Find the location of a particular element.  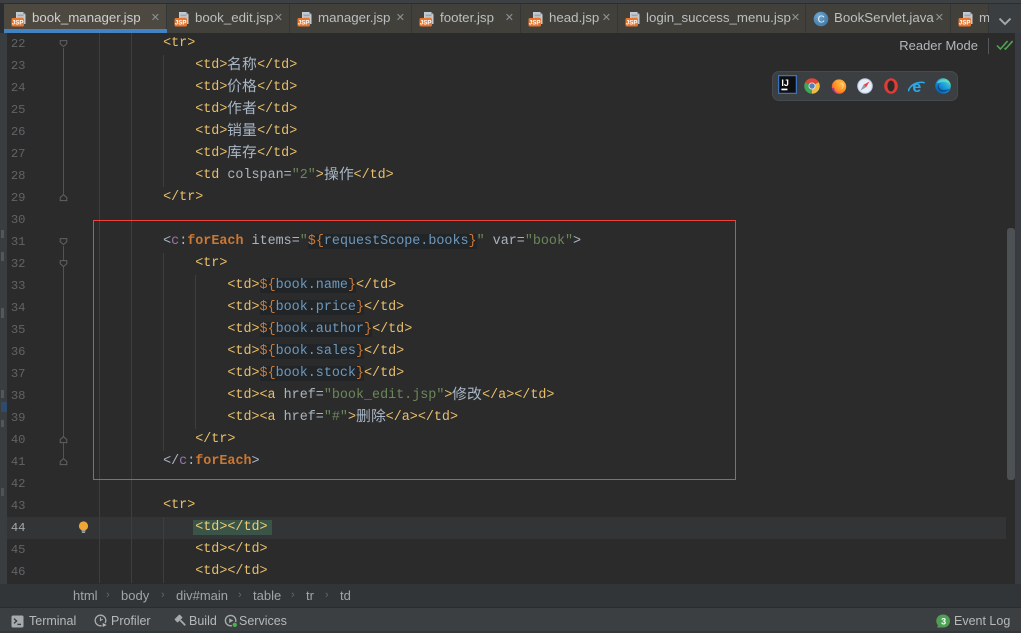

svg-text: e is located at coordinates (916, 86).